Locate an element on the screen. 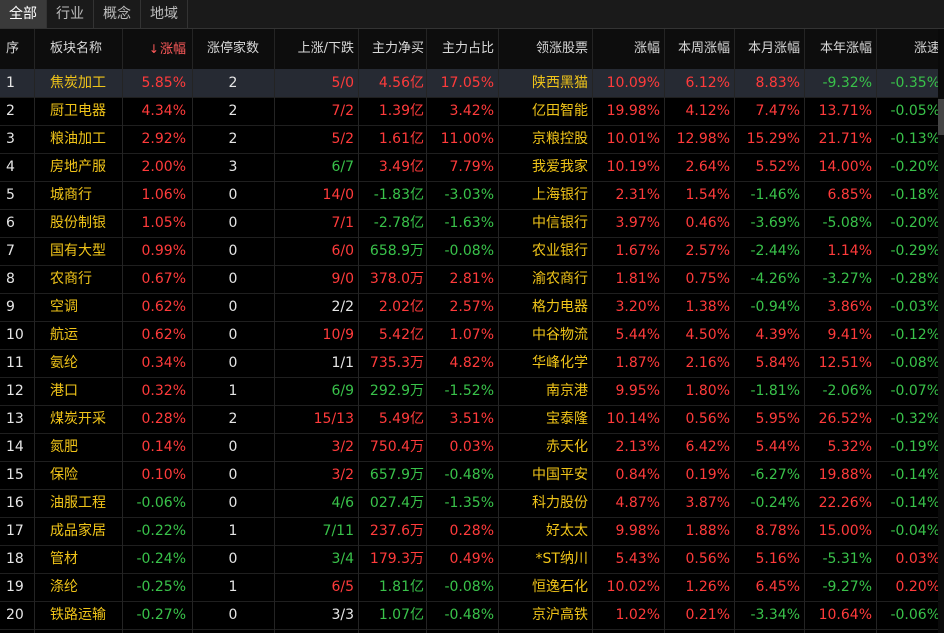  row-year-change: 26.52% is located at coordinates (845, 419).